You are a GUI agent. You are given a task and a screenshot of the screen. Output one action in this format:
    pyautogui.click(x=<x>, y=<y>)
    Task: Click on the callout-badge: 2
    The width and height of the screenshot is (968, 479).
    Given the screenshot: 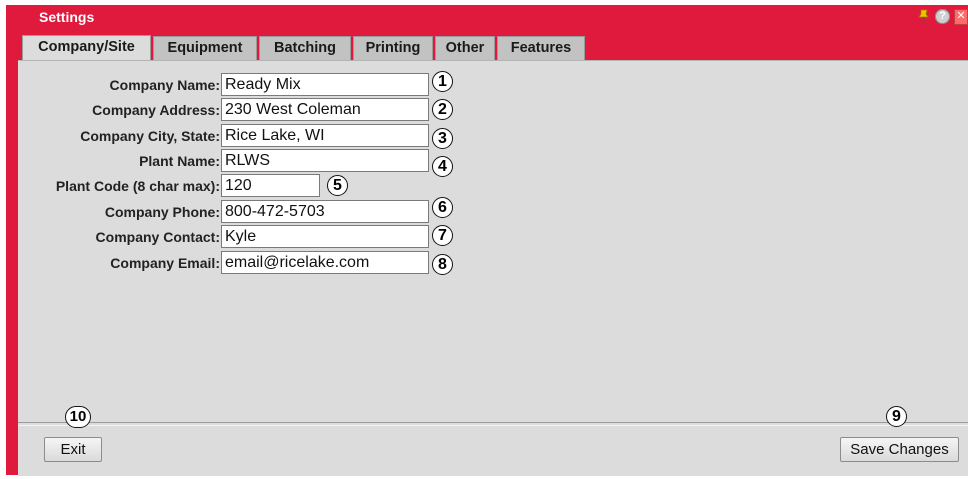 What is the action you would take?
    pyautogui.click(x=442, y=109)
    